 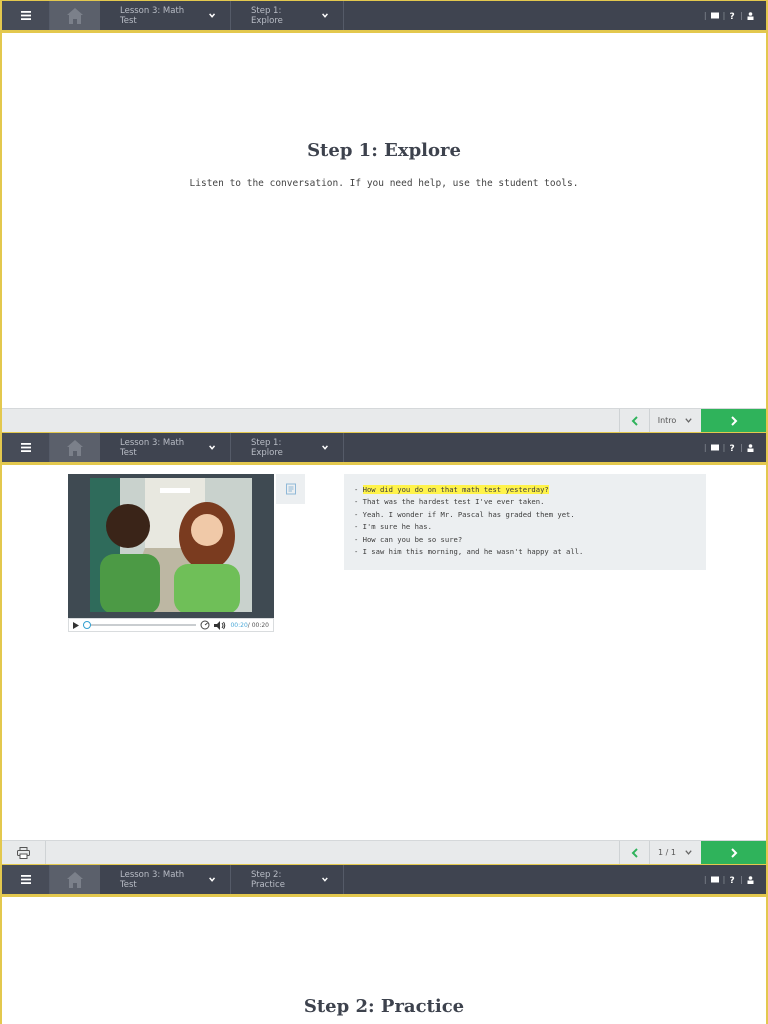 I want to click on transcript-button, so click(x=290, y=489).